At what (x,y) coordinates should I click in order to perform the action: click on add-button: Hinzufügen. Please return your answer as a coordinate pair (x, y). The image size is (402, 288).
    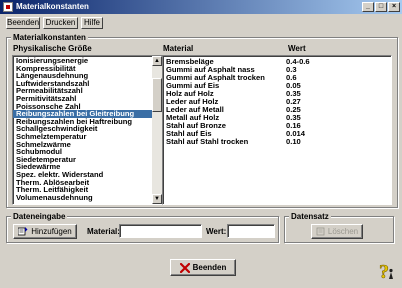
    Looking at the image, I should click on (45, 231).